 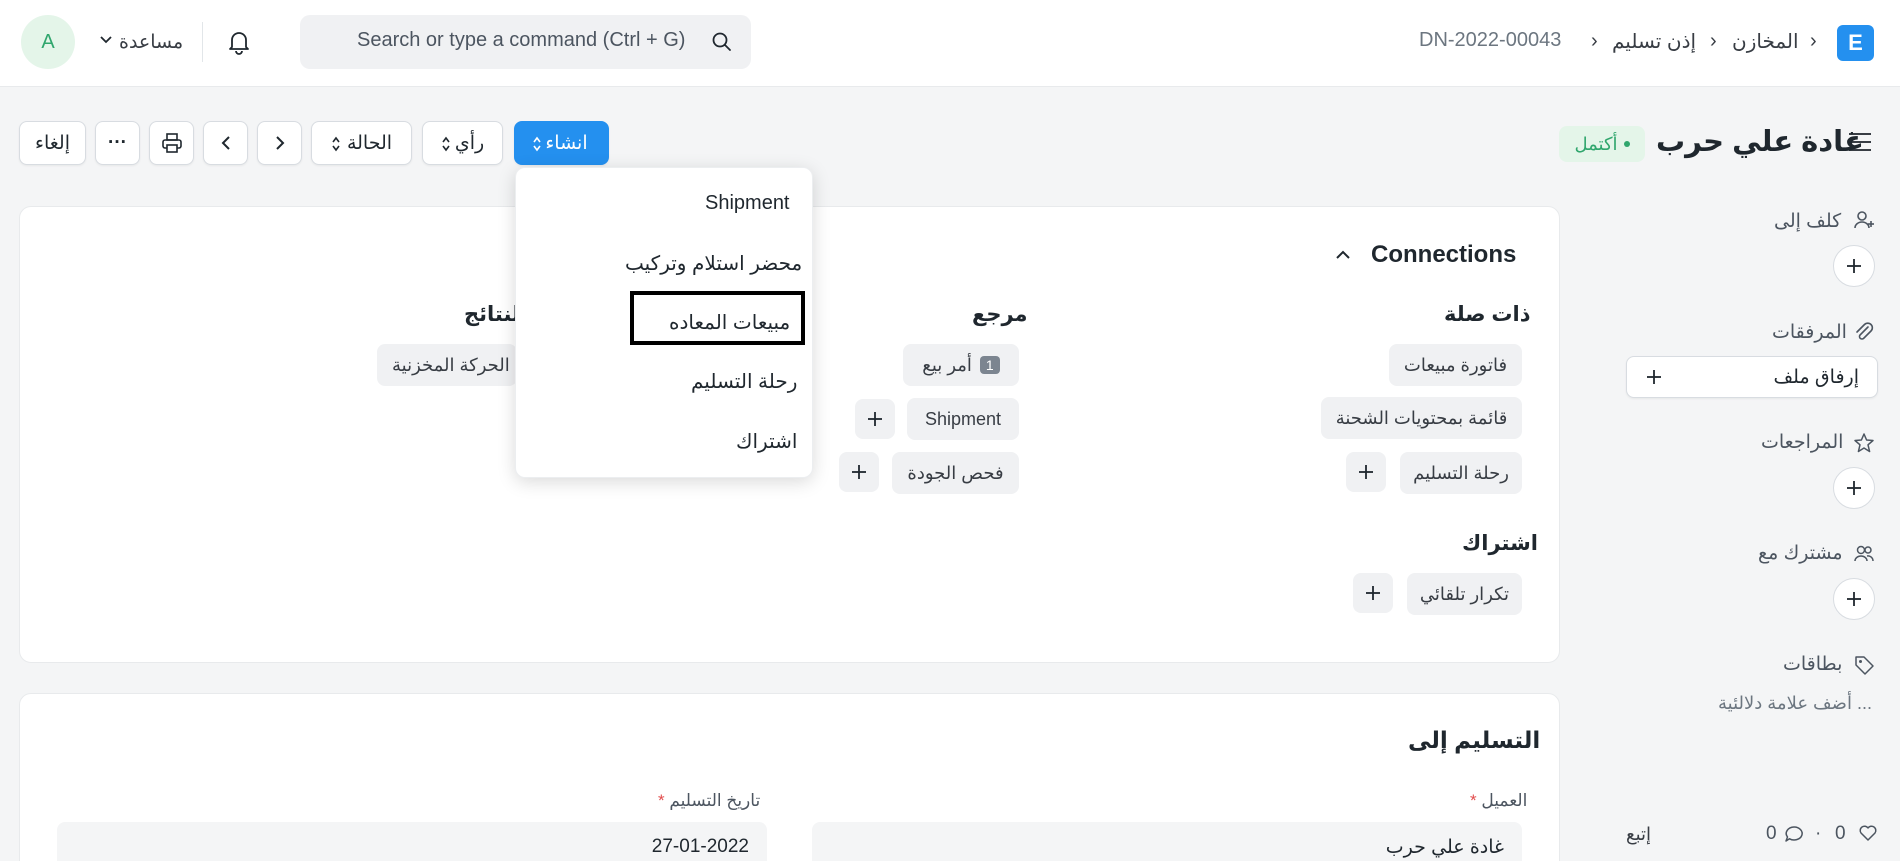 What do you see at coordinates (766, 441) in the screenshot?
I see `menu-item-subscription: اشتراك` at bounding box center [766, 441].